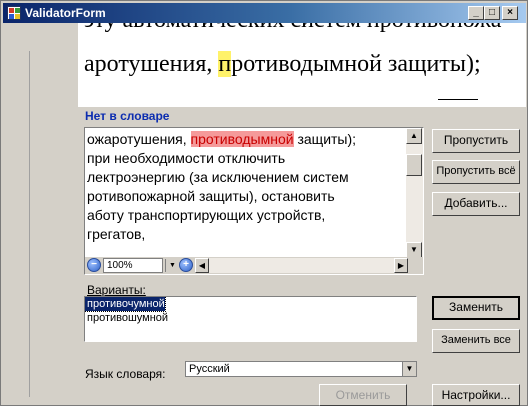 The width and height of the screenshot is (528, 406). What do you see at coordinates (492, 13) in the screenshot?
I see `maximize-icon: □` at bounding box center [492, 13].